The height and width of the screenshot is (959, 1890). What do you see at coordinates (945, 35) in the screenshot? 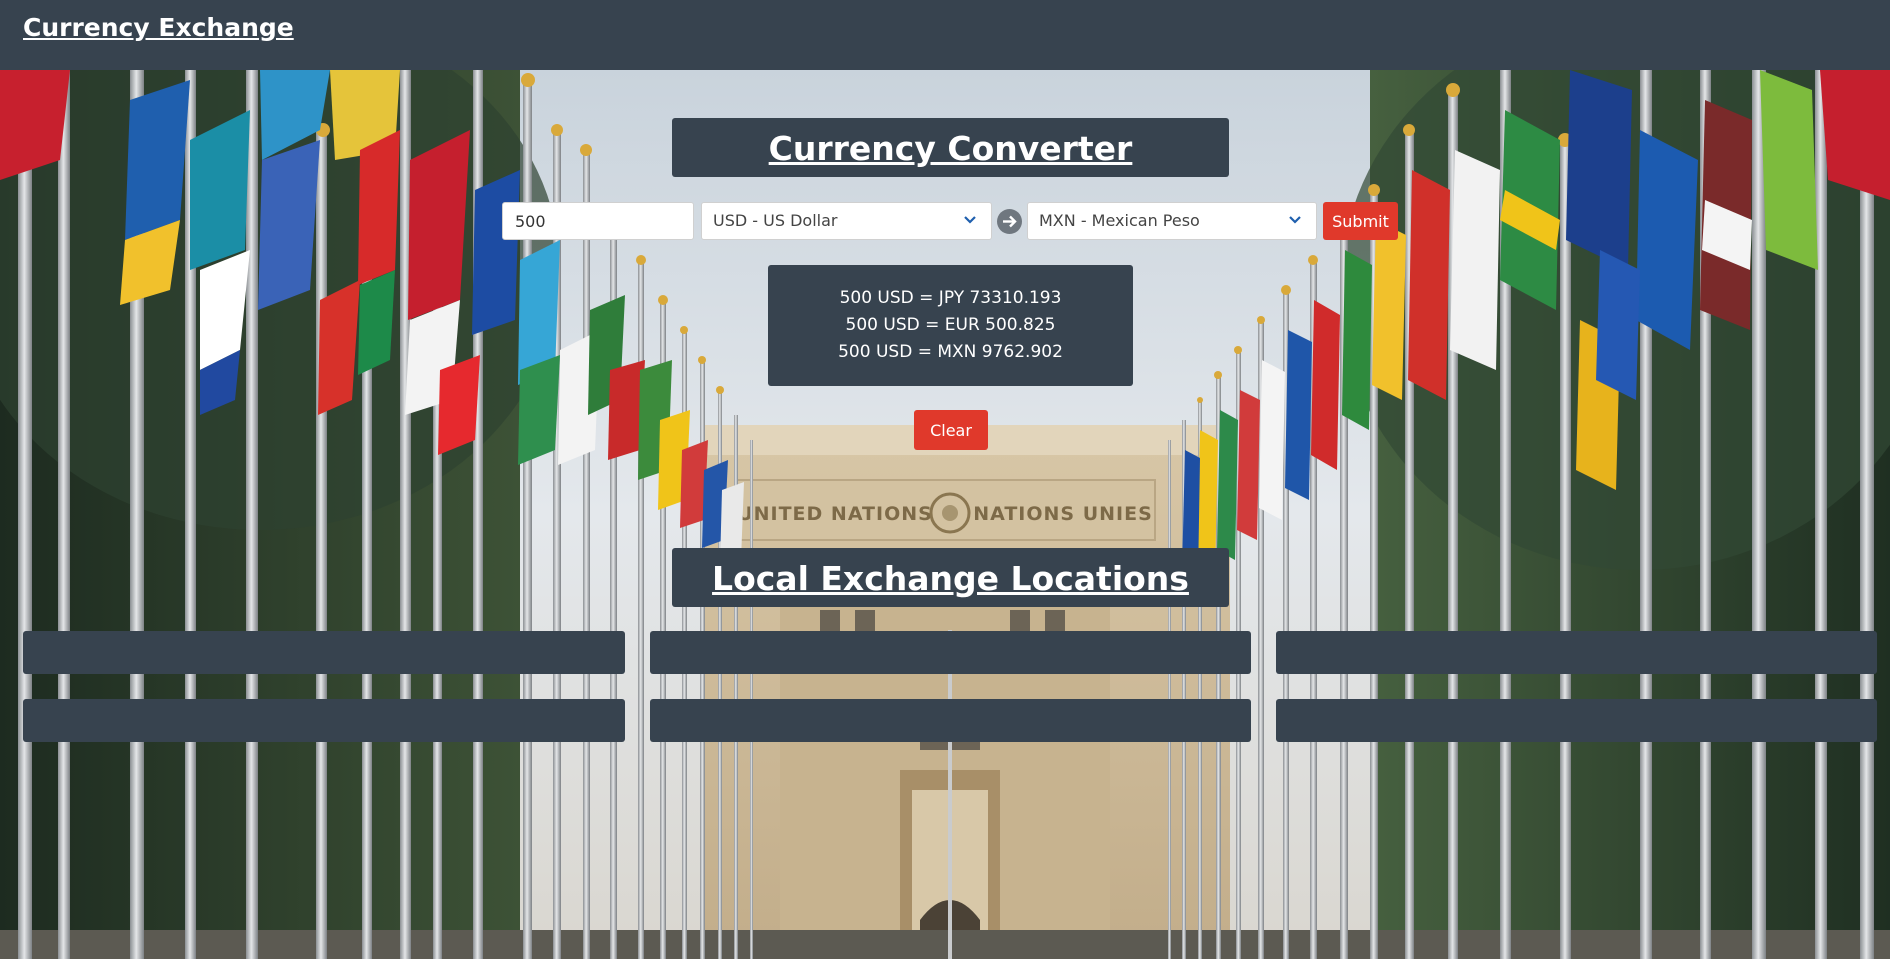
I see `top-navbar: Currency Exchange` at bounding box center [945, 35].